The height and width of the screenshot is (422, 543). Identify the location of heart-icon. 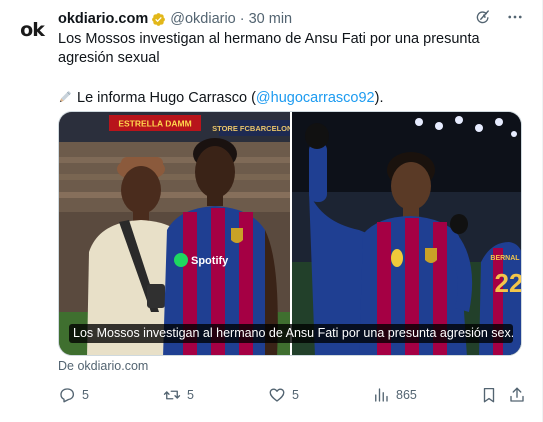
(277, 395).